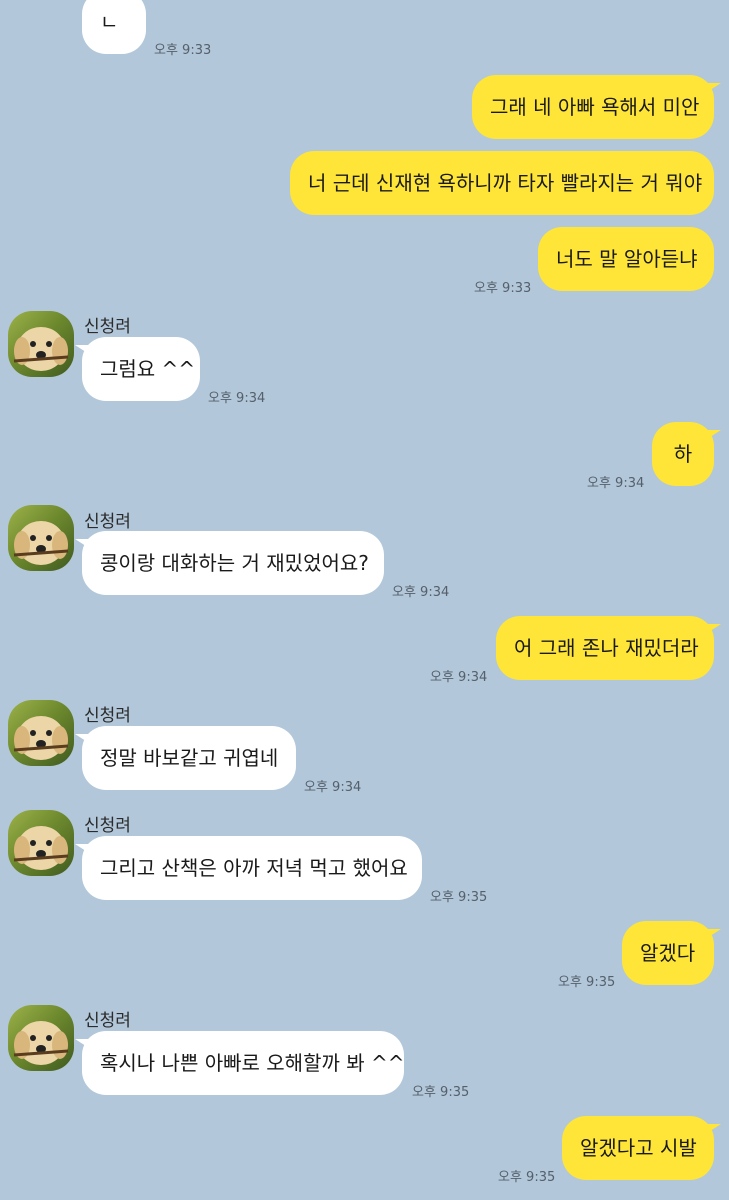 The width and height of the screenshot is (729, 1200). What do you see at coordinates (137, 369) in the screenshot?
I see `incoming-message-bubble: 그럼요 ^^` at bounding box center [137, 369].